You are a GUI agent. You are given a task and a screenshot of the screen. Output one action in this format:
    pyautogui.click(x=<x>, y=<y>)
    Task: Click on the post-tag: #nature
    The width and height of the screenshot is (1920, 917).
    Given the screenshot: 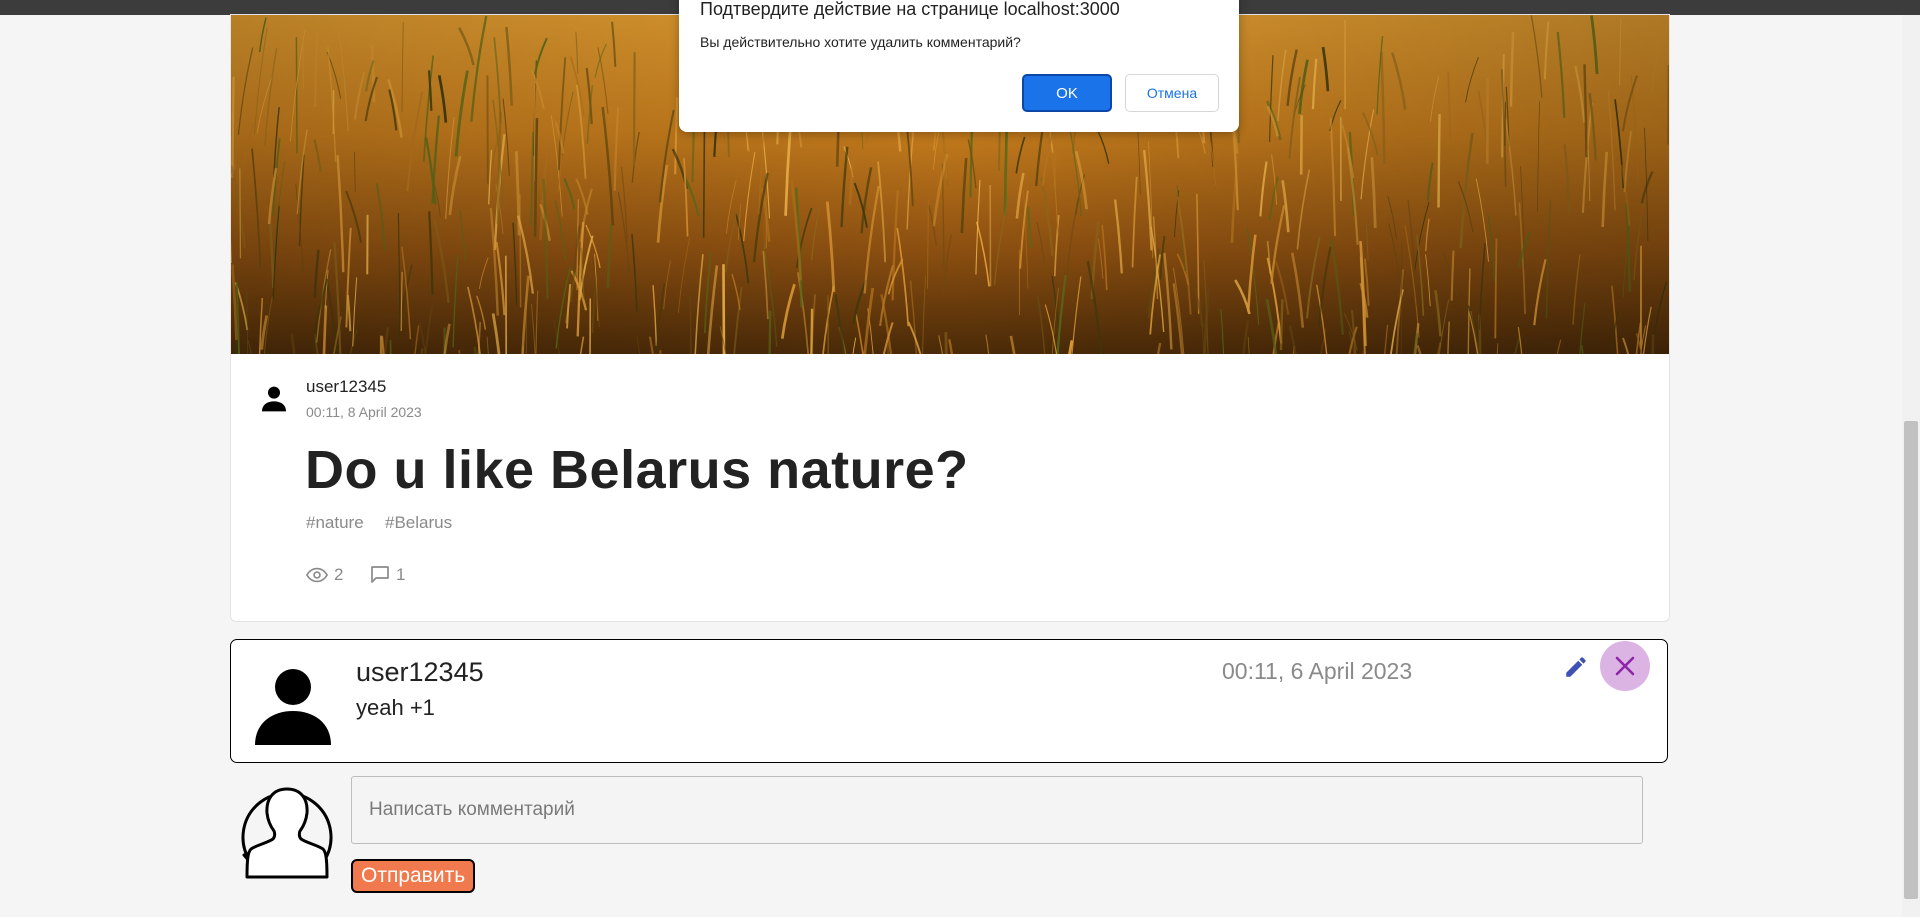 What is the action you would take?
    pyautogui.click(x=335, y=523)
    